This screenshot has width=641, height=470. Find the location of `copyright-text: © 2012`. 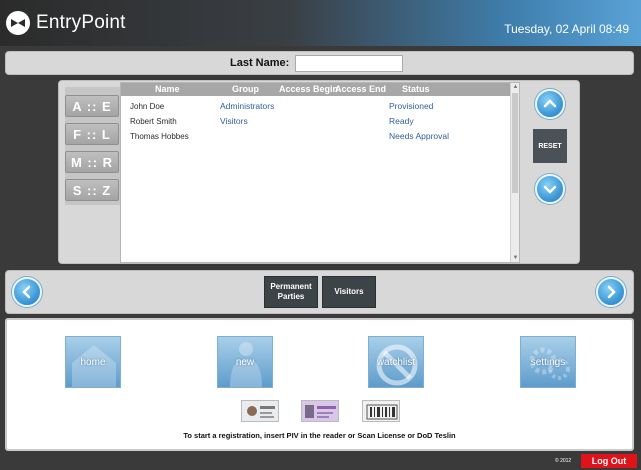

copyright-text: © 2012 is located at coordinates (563, 461).